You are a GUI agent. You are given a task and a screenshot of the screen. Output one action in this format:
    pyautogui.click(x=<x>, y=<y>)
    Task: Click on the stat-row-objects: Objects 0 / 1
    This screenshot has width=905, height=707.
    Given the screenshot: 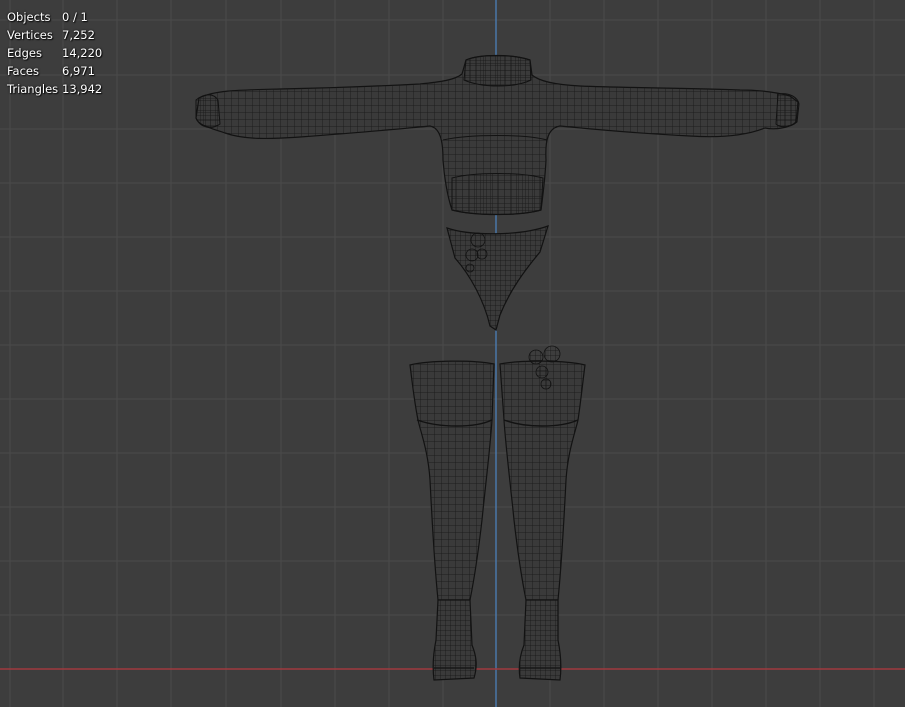 What is the action you would take?
    pyautogui.click(x=54, y=17)
    